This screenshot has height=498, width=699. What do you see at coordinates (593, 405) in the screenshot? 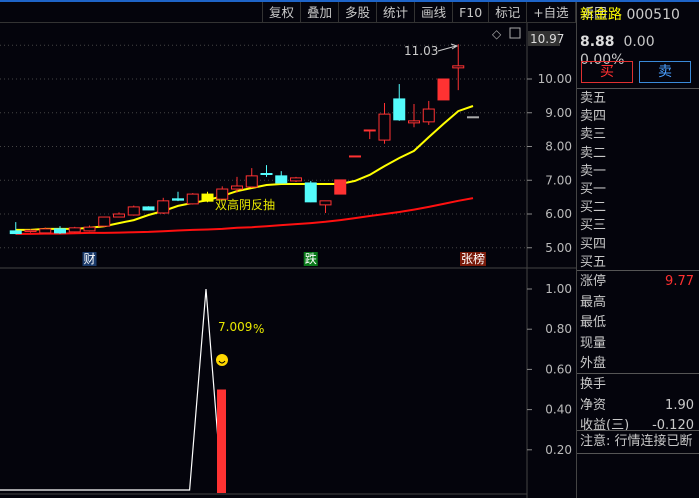
I see `stat-label: 净资` at bounding box center [593, 405].